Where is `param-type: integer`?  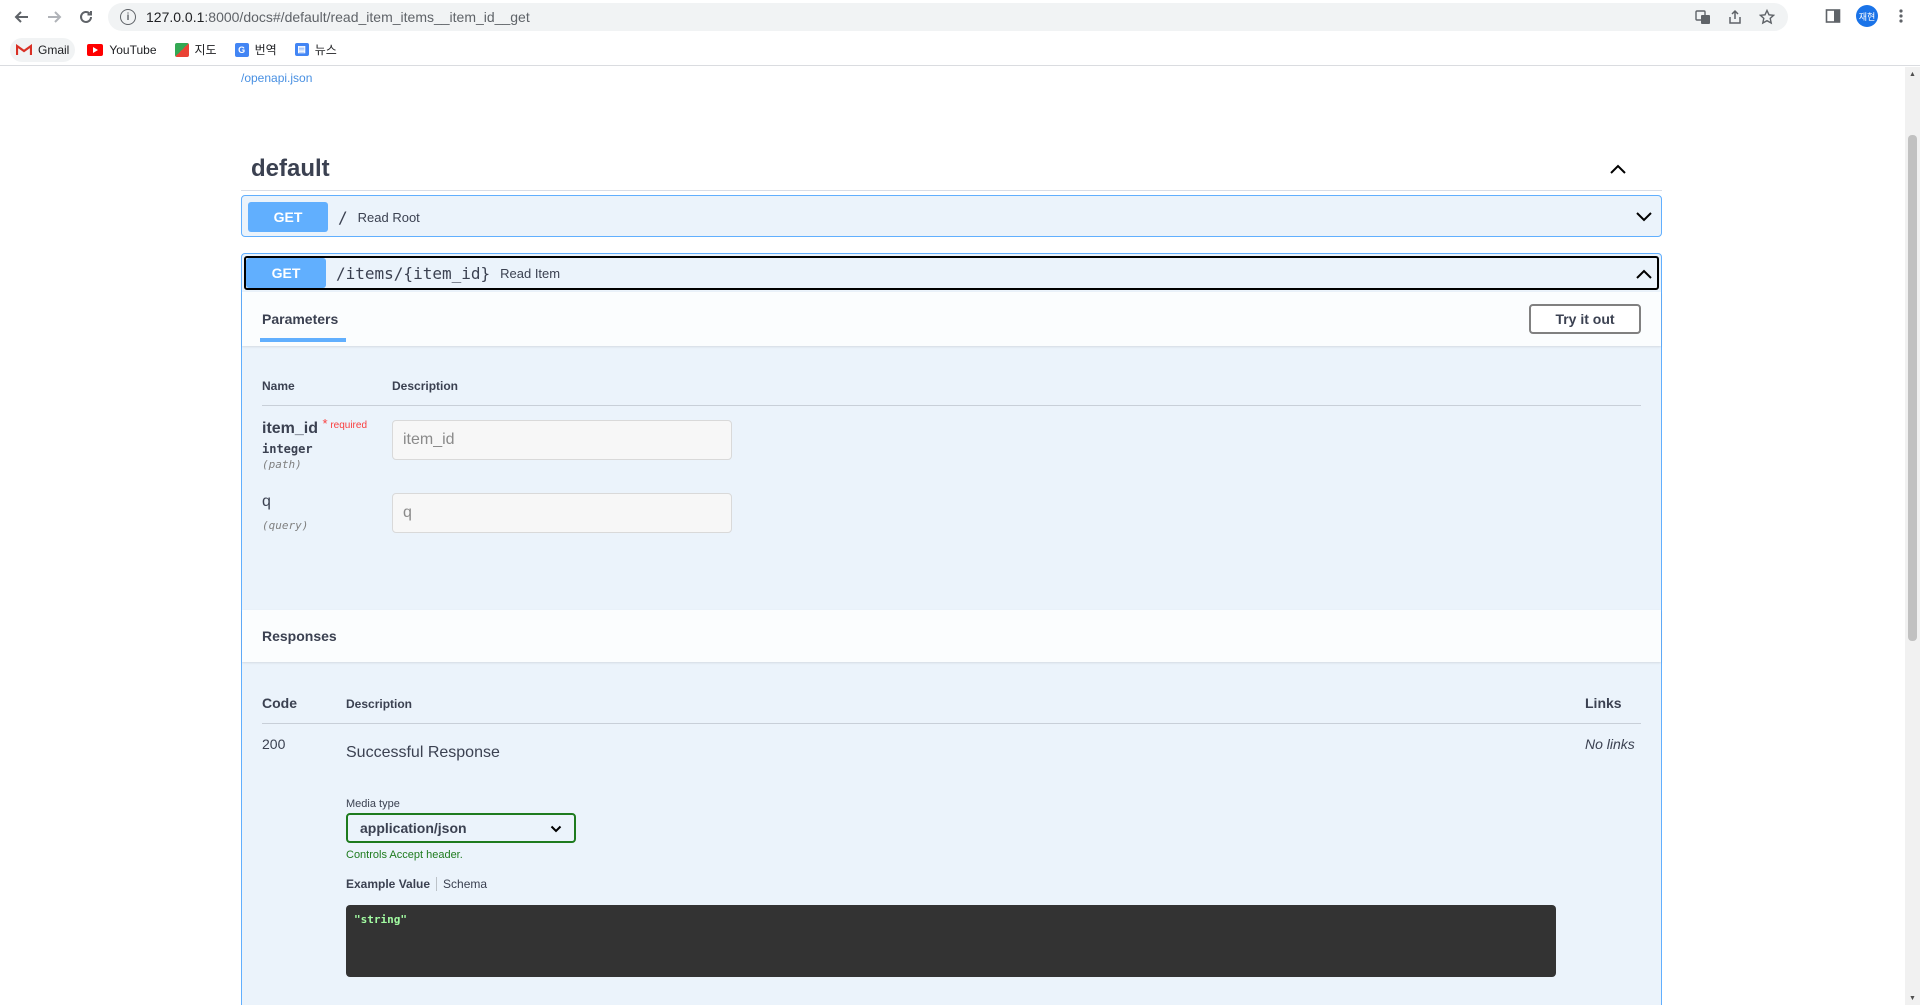
param-type: integer is located at coordinates (287, 449).